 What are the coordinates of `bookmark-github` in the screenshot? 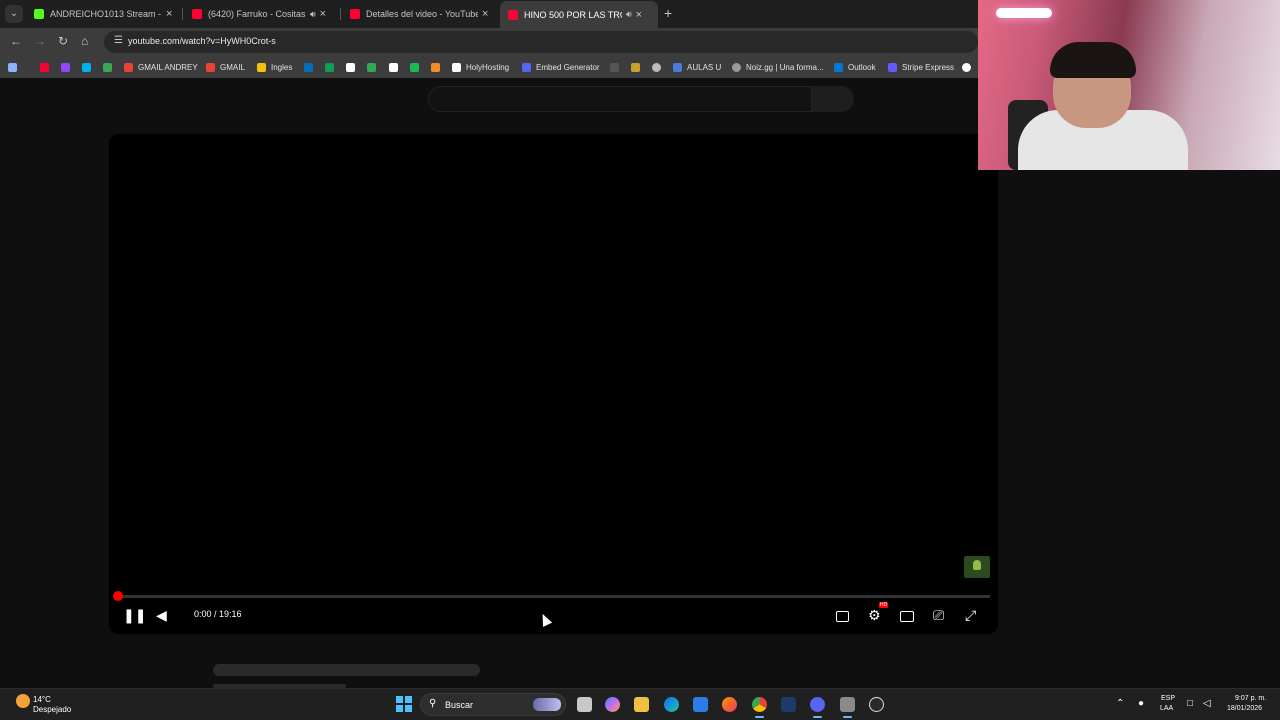 It's located at (966, 67).